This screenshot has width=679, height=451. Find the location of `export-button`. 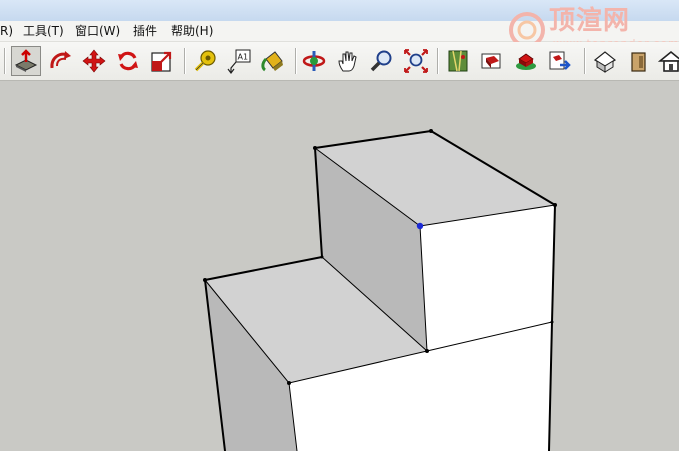

export-button is located at coordinates (560, 61).